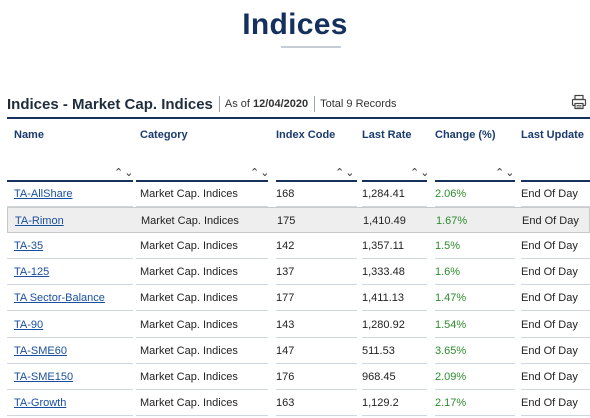 Image resolution: width=590 pixels, height=418 pixels. What do you see at coordinates (451, 325) in the screenshot?
I see `cell-change: 1.54%` at bounding box center [451, 325].